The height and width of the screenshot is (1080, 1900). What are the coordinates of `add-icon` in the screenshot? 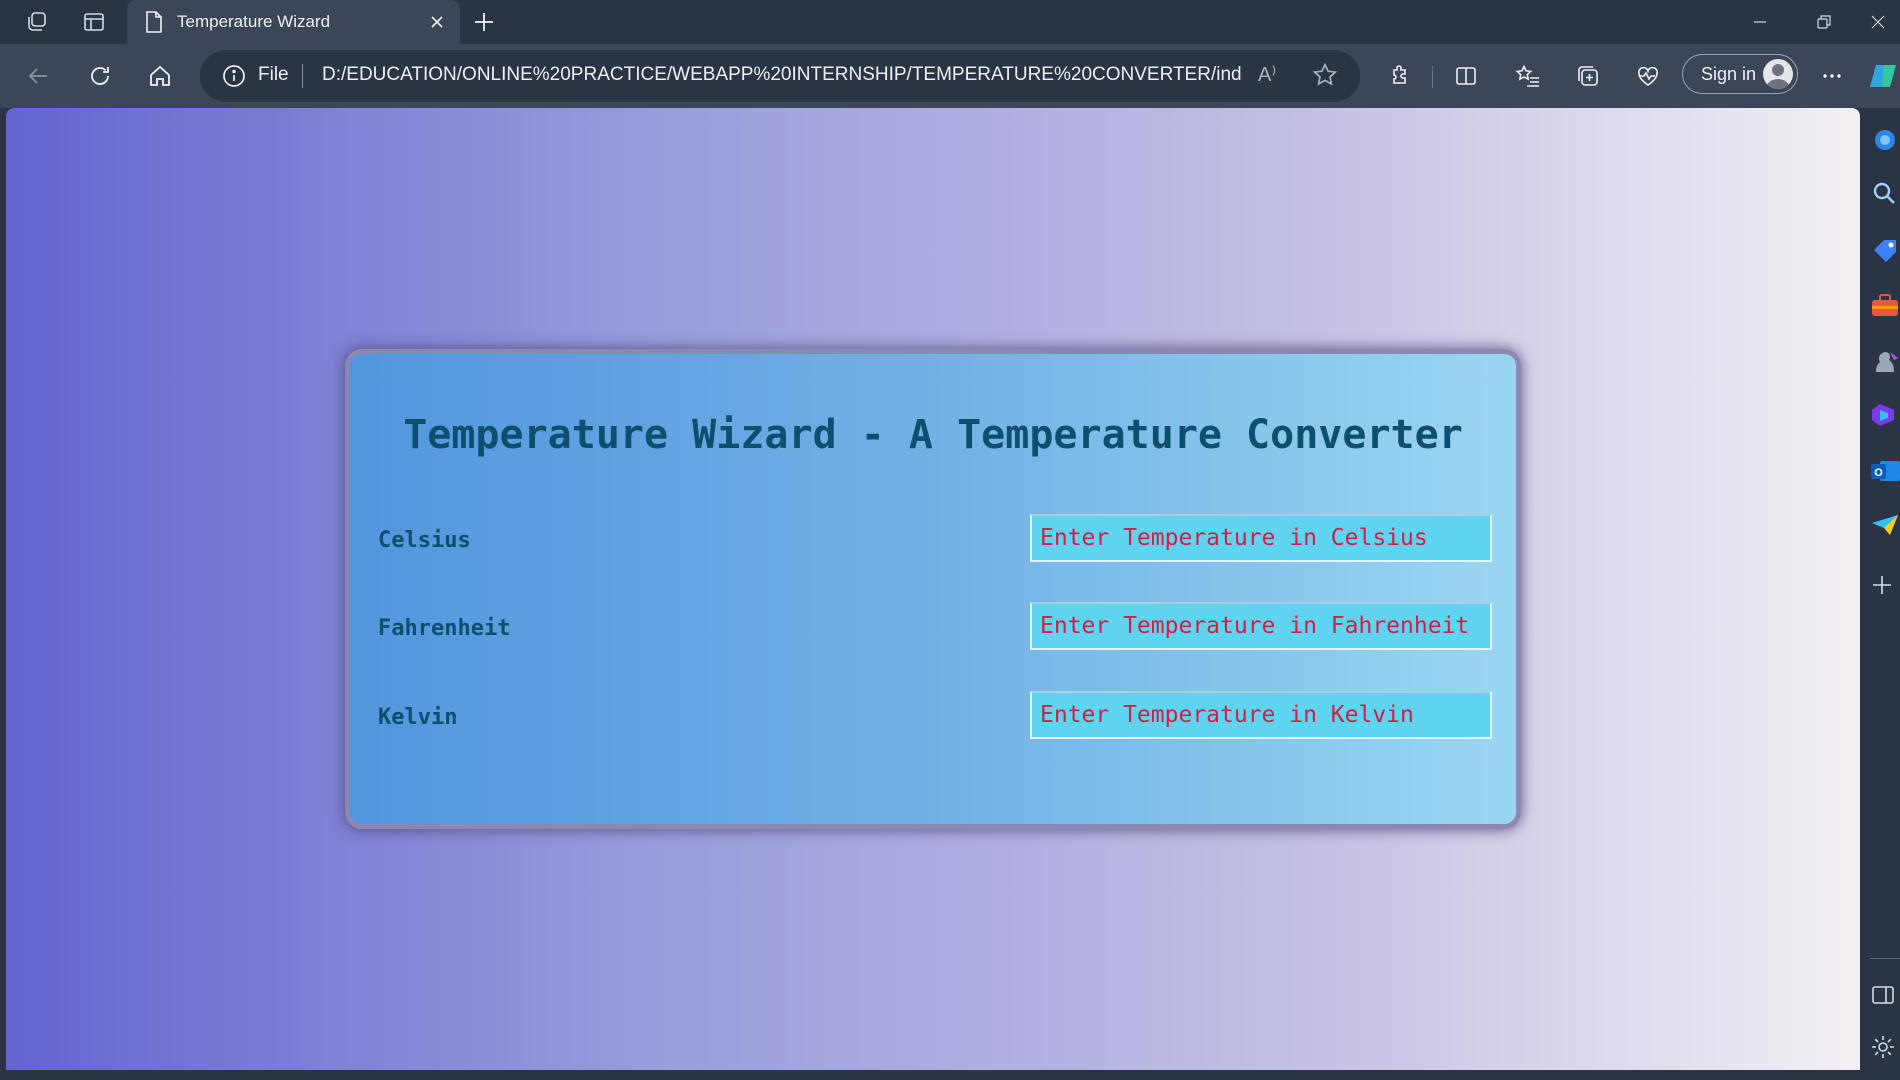 It's located at (1885, 585).